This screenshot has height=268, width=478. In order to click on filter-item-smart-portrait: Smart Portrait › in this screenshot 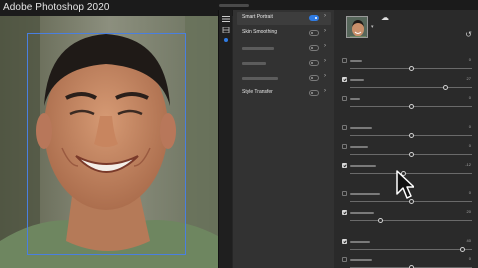, I will do `click(284, 18)`.